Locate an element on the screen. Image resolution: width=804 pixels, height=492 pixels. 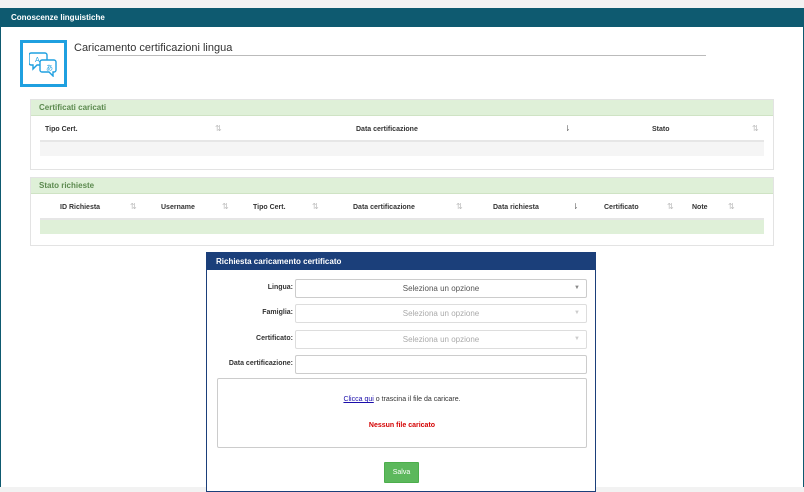
certificato-select-value: Seleziona un opzione is located at coordinates (441, 339).